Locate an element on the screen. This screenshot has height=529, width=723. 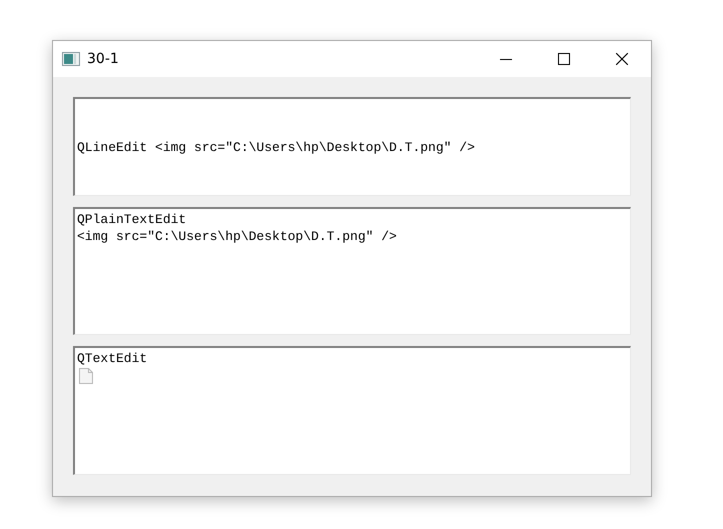
app-icon is located at coordinates (71, 59).